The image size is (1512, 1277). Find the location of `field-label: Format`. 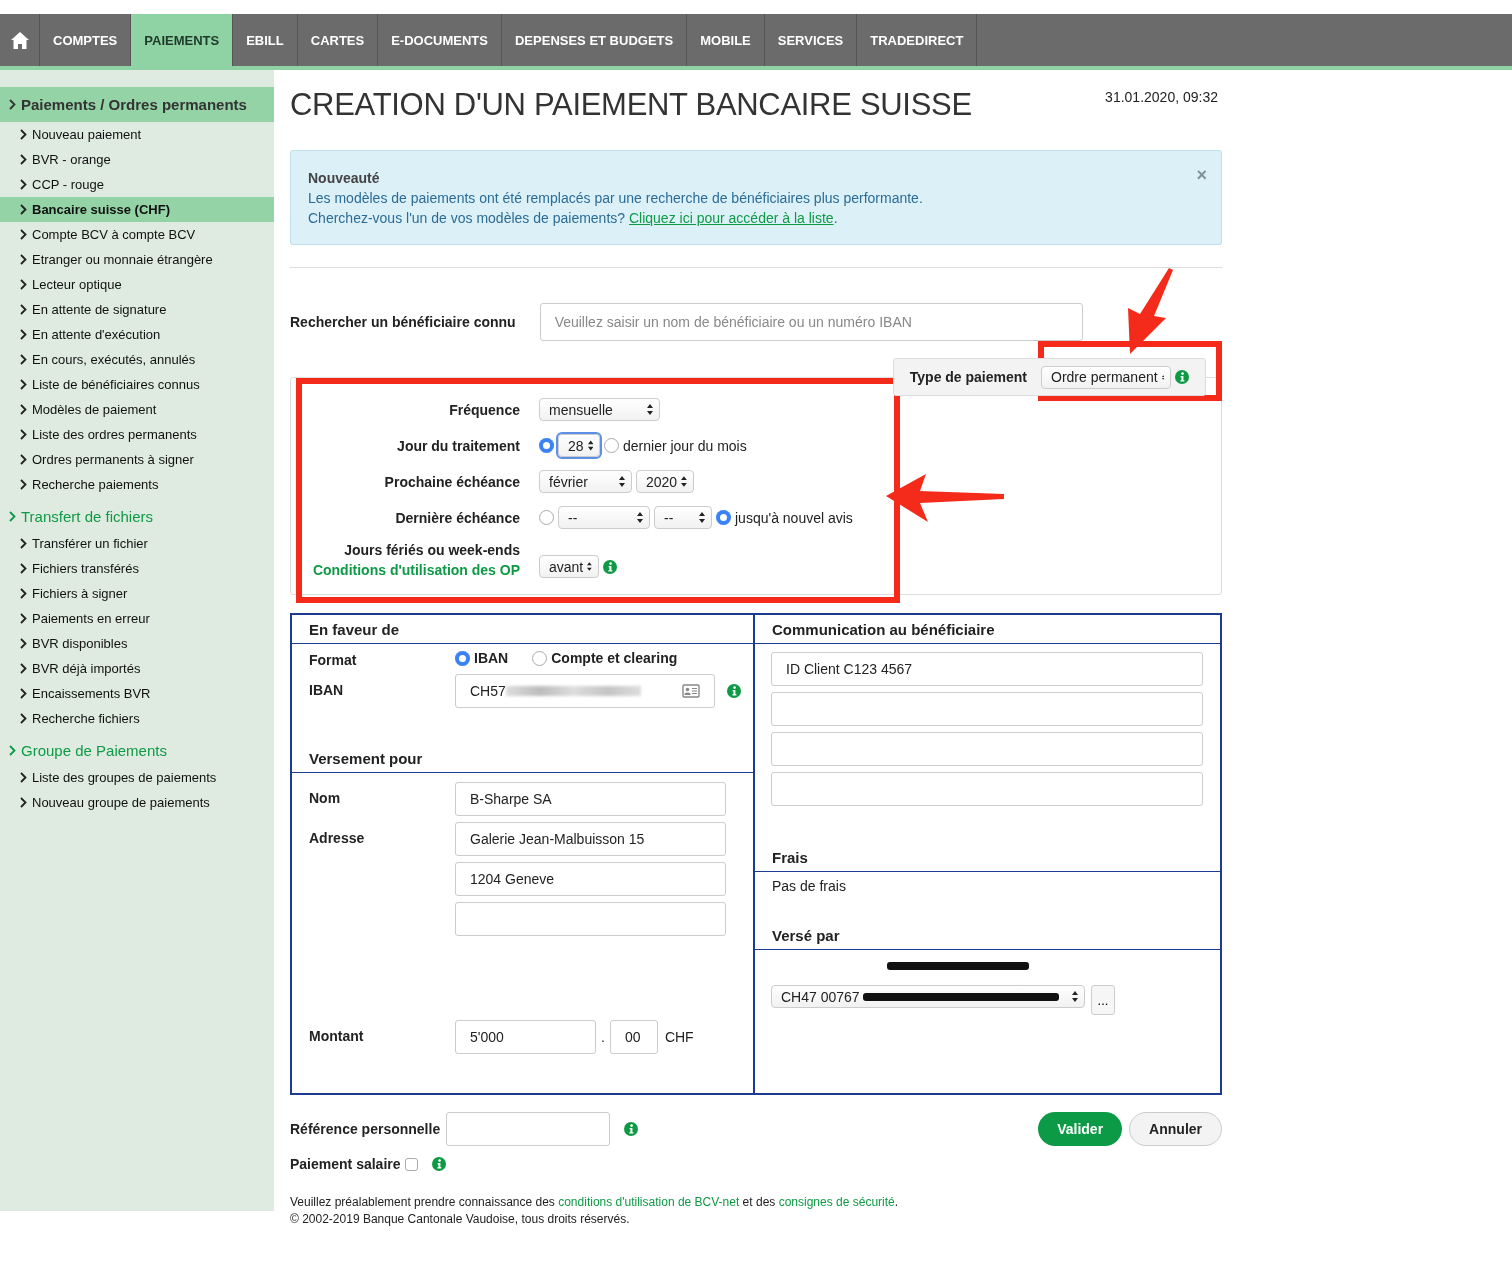

field-label: Format is located at coordinates (333, 659).